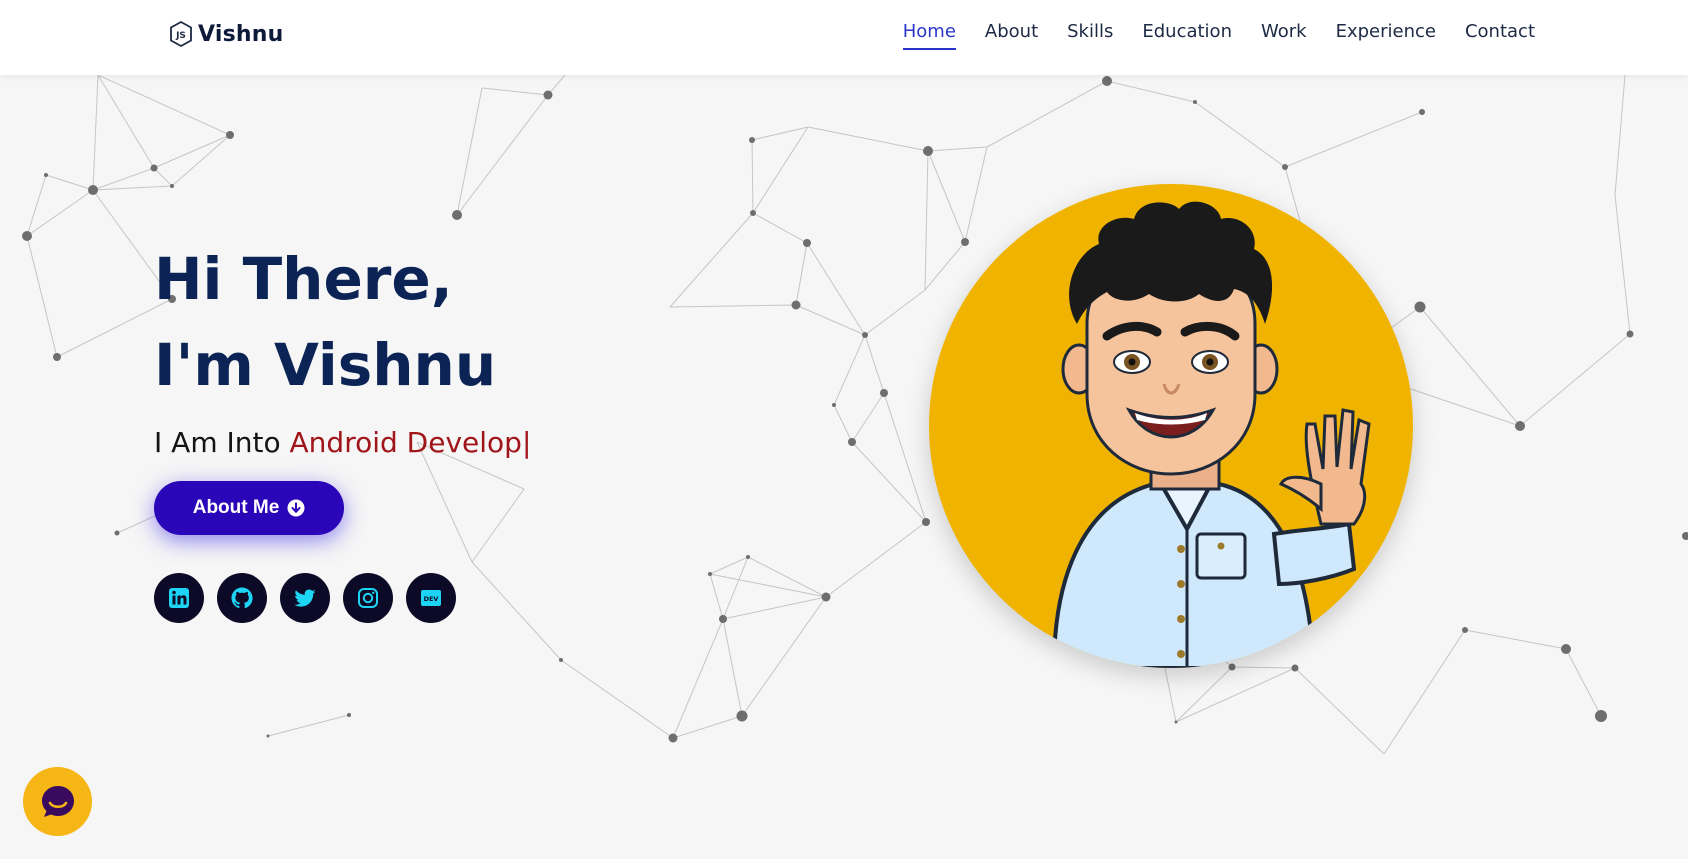 The width and height of the screenshot is (1688, 859). I want to click on hero-tagline: I Am Into Android Develop|, so click(342, 442).